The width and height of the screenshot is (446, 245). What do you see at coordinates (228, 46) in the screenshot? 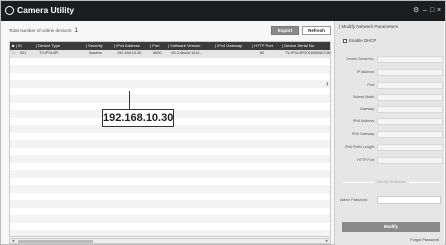
I see `header-ipv4-gateway: | IPv4 Gateway` at bounding box center [228, 46].